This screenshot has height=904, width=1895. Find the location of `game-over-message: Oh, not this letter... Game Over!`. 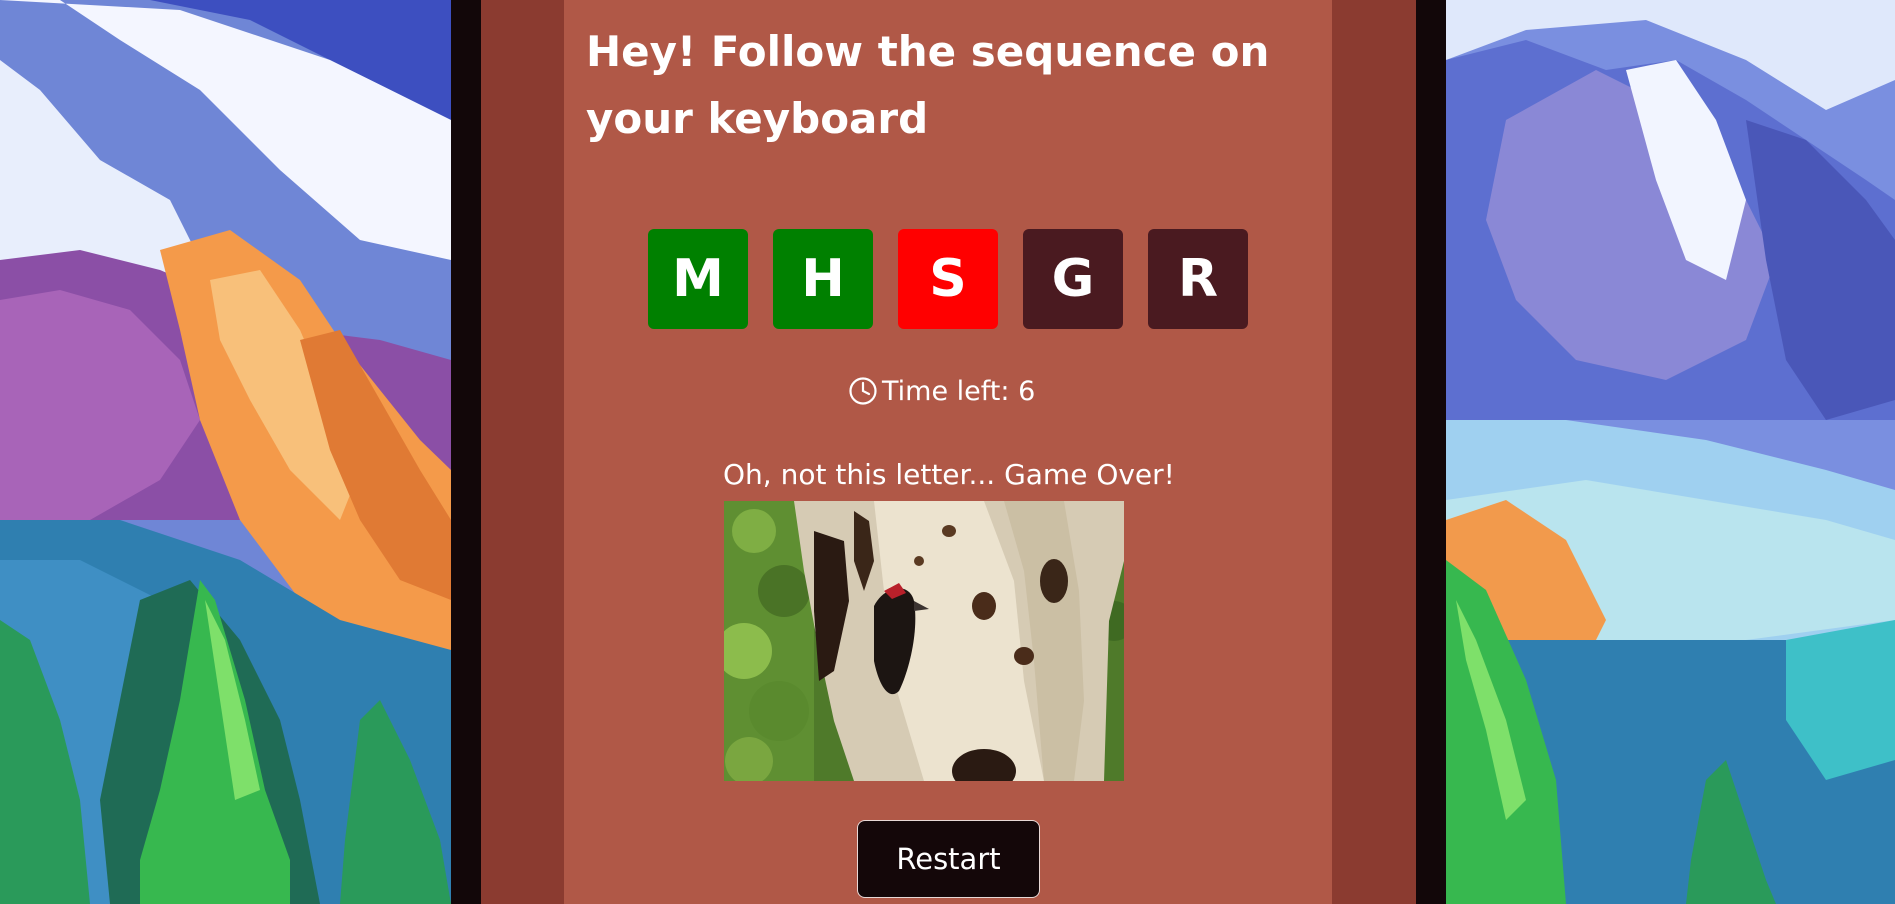

game-over-message: Oh, not this letter... Game Over! is located at coordinates (949, 474).